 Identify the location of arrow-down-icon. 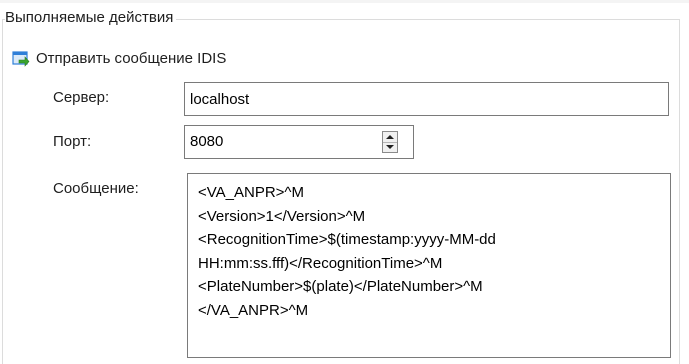
(390, 147).